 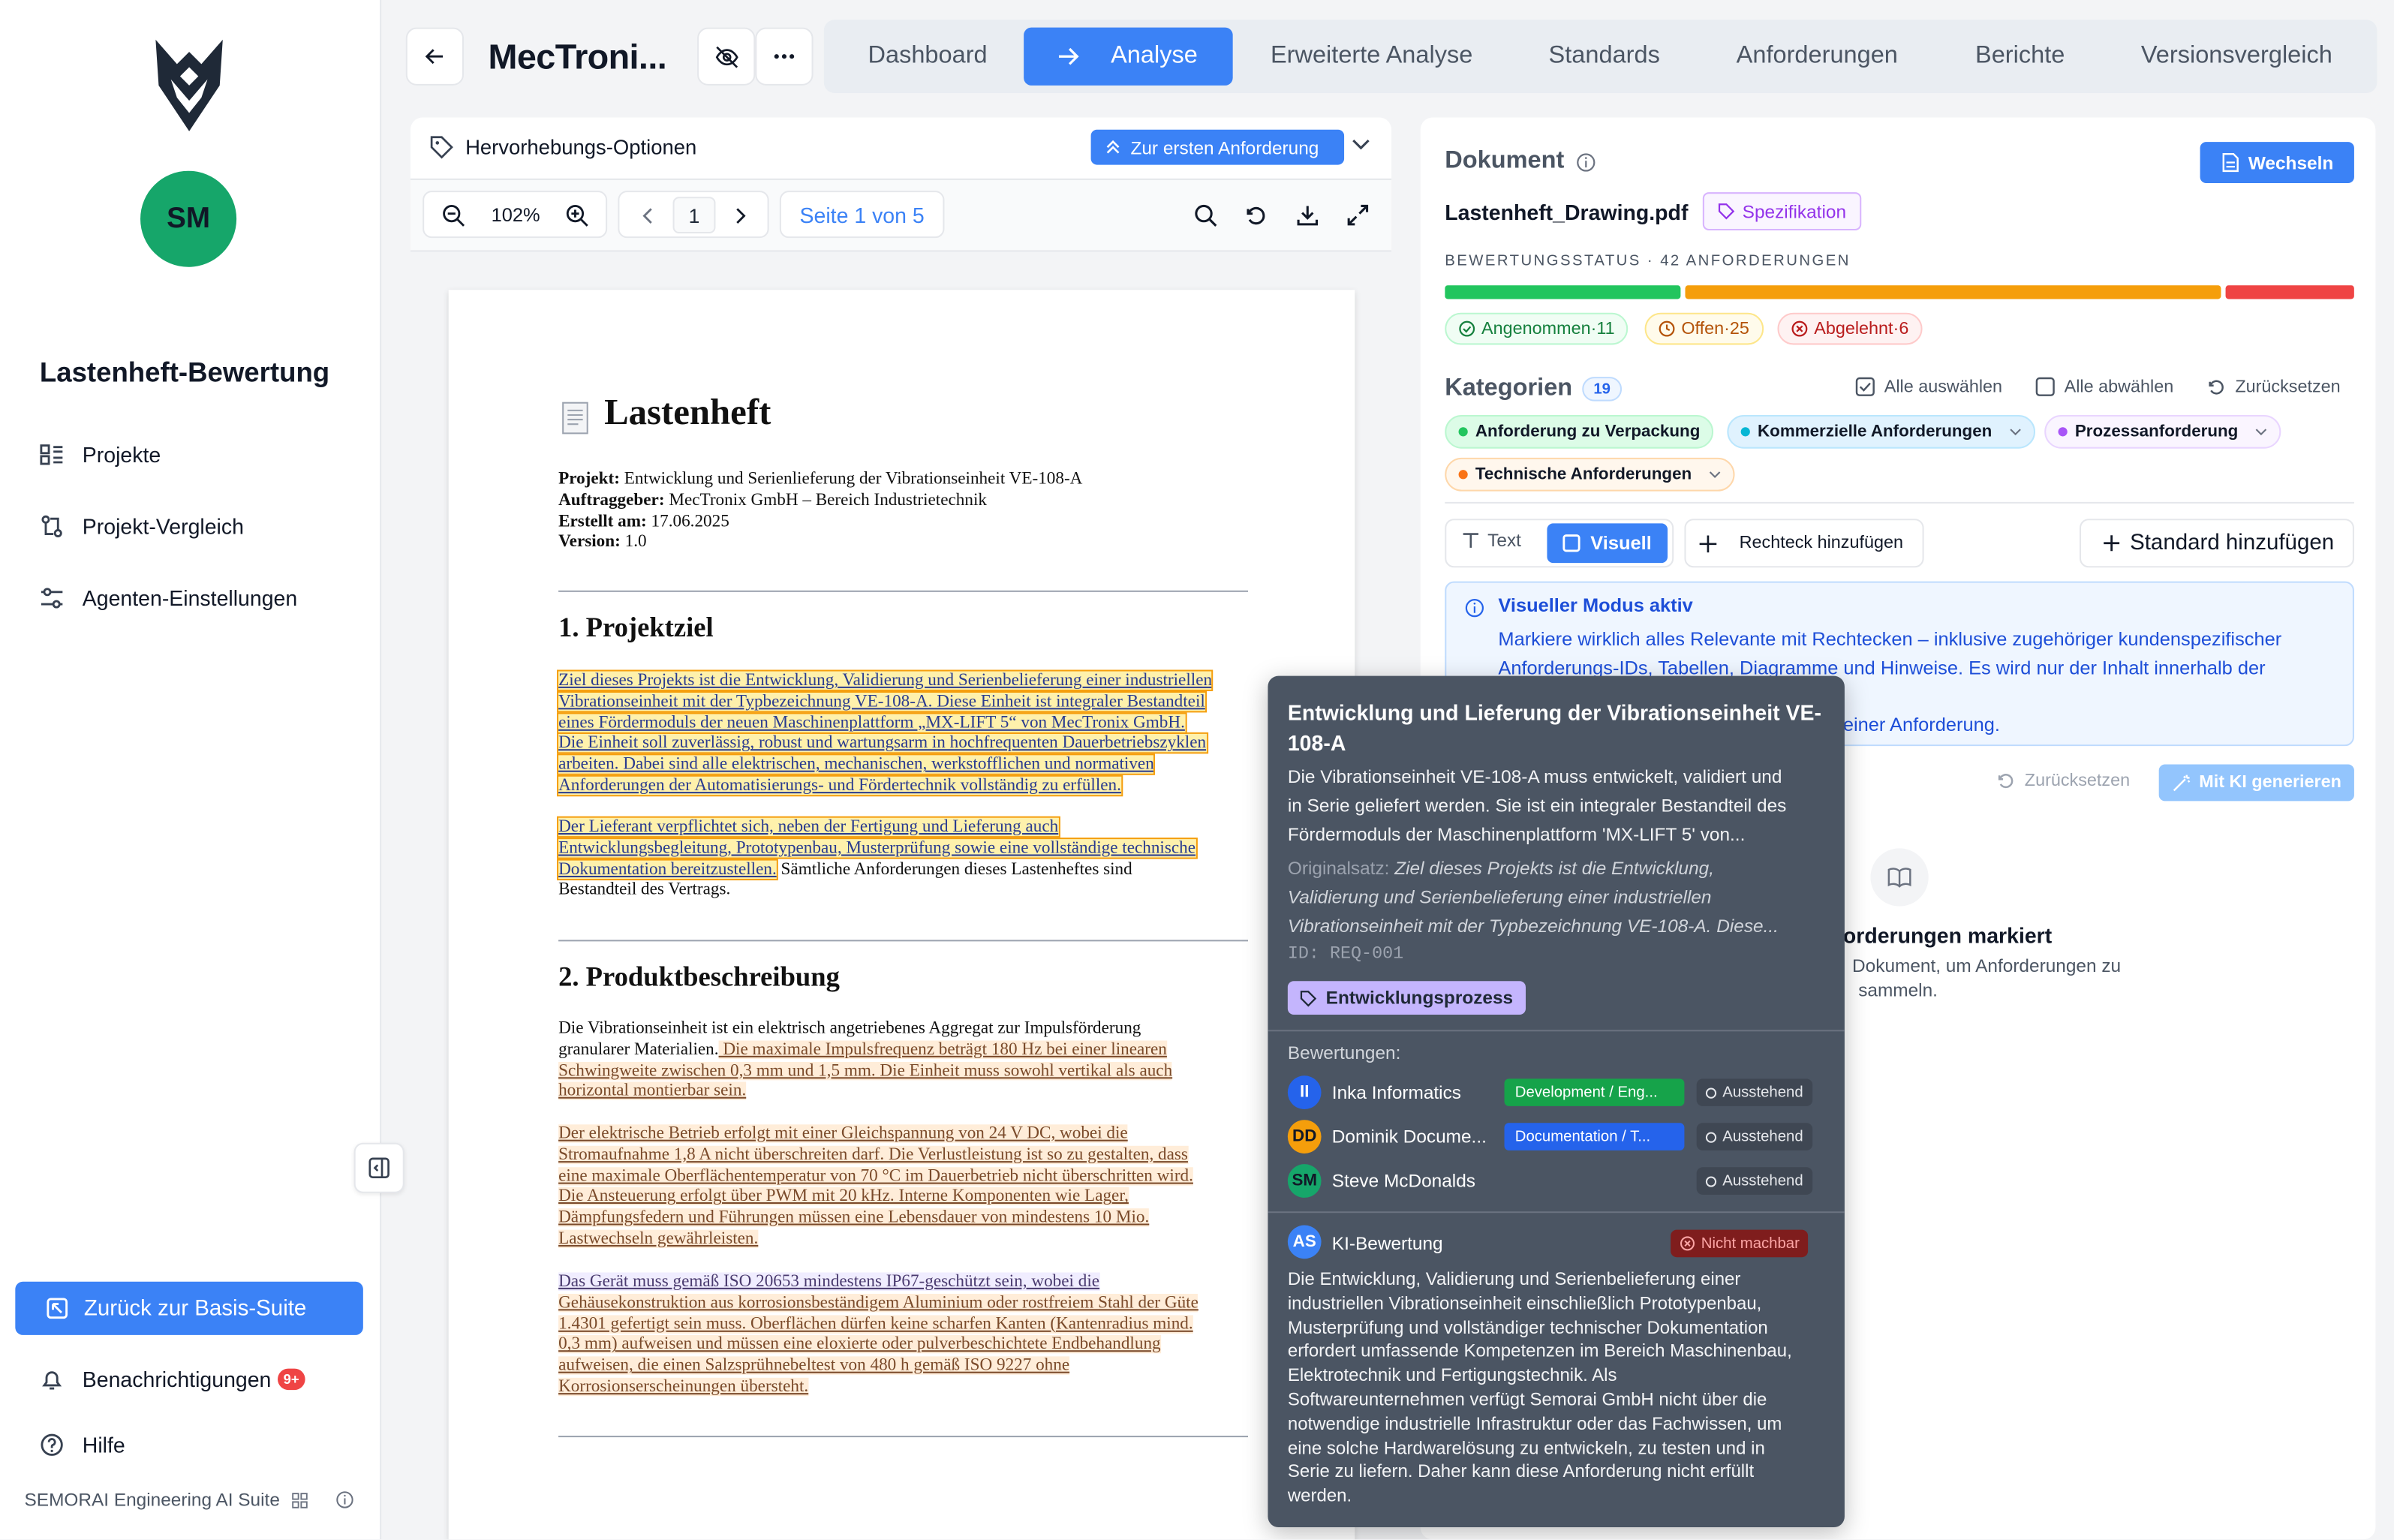 What do you see at coordinates (2104, 387) in the screenshot?
I see `deselect-all-button: Alle abwählen` at bounding box center [2104, 387].